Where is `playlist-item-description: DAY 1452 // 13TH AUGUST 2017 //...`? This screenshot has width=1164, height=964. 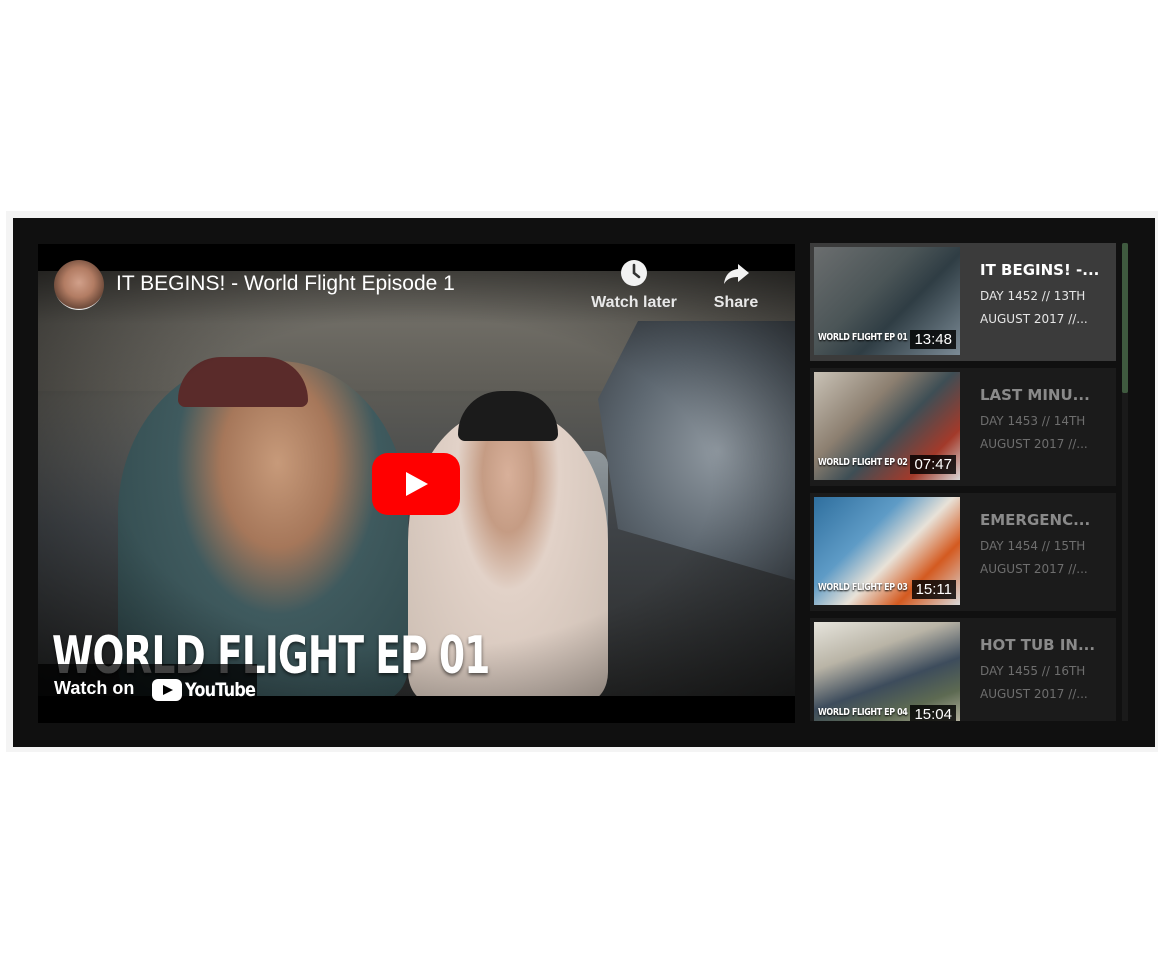 playlist-item-description: DAY 1452 // 13TH AUGUST 2017 //... is located at coordinates (1044, 308).